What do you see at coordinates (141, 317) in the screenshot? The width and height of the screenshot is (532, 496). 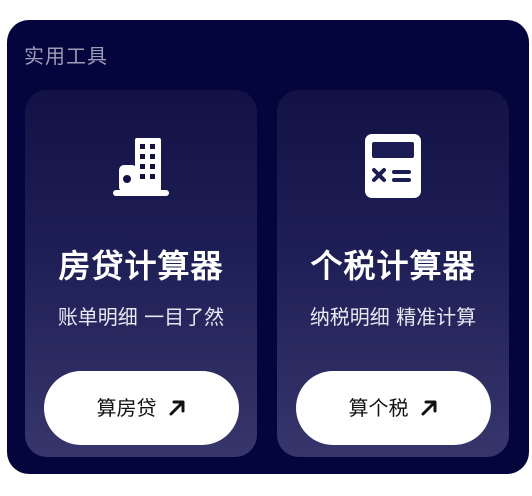 I see `mortgage-card-subtitle: 账单明细 一目了然` at bounding box center [141, 317].